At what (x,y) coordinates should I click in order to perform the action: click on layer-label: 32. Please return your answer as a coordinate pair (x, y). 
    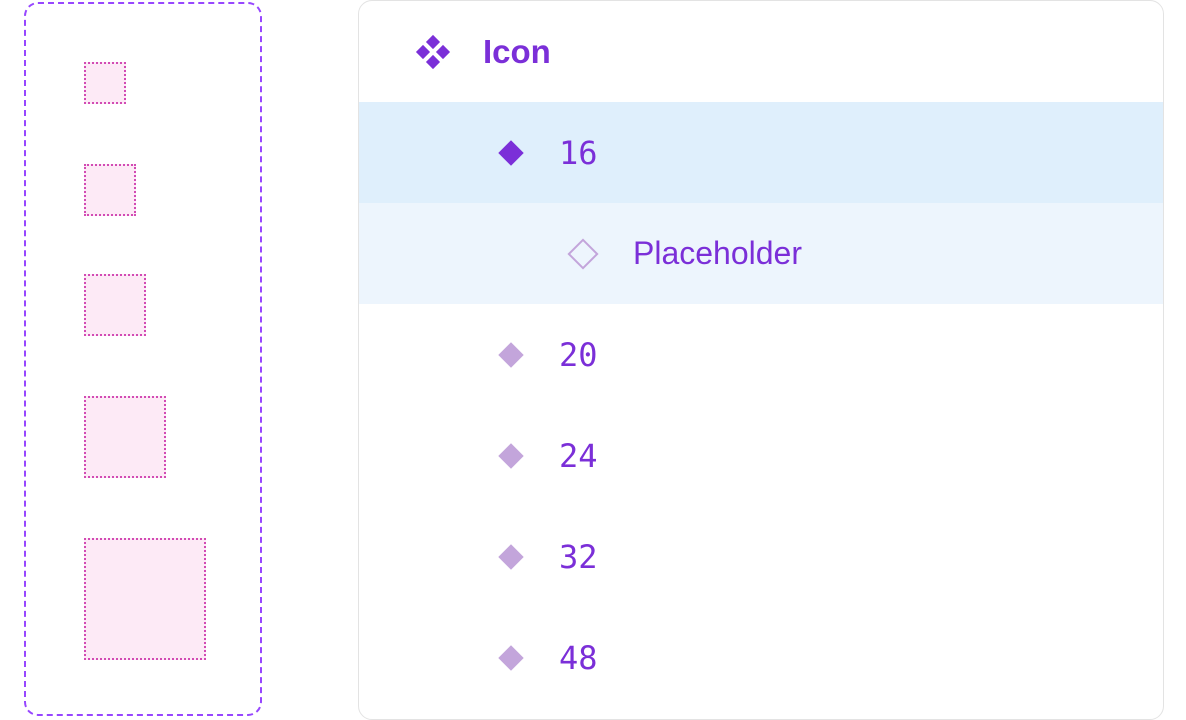
    Looking at the image, I should click on (578, 556).